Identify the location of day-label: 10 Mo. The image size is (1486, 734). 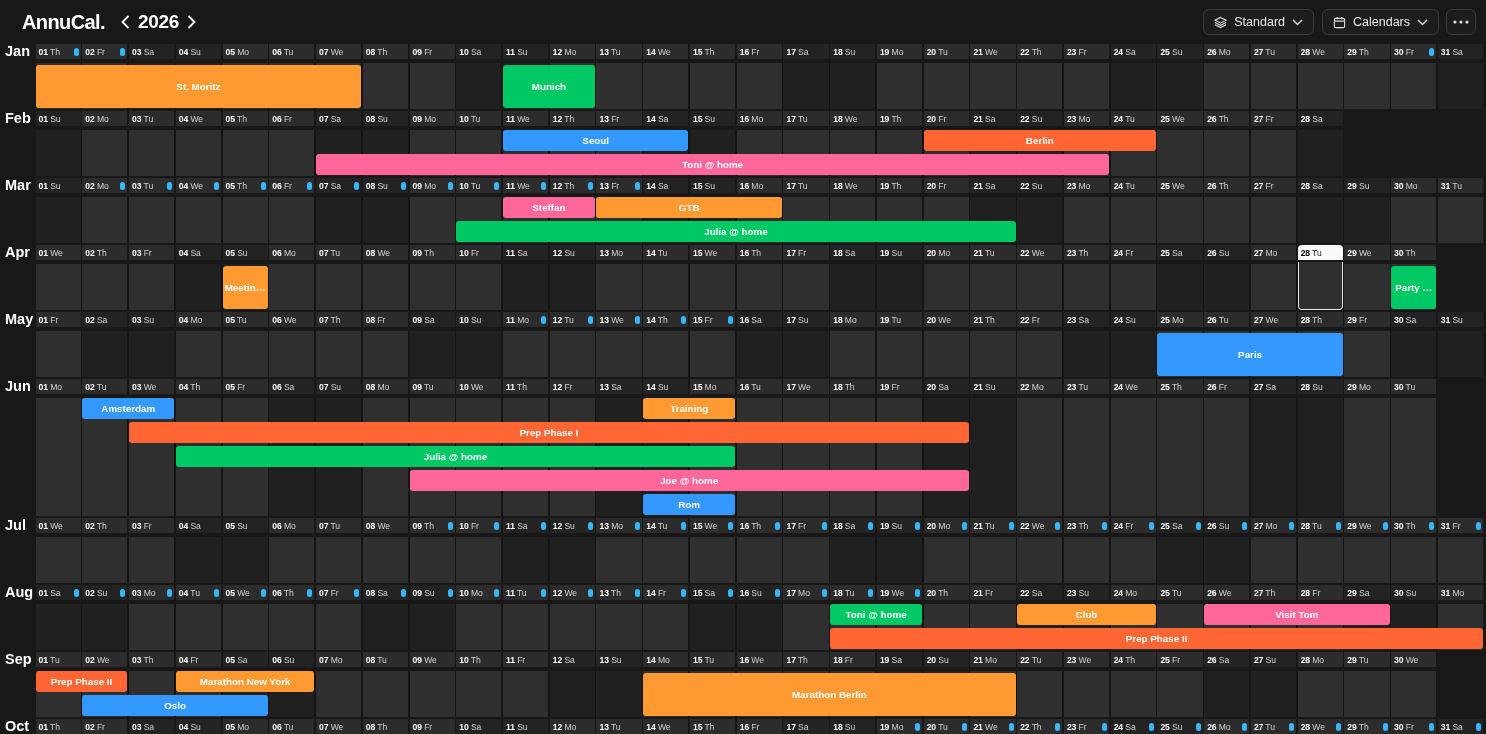
(471, 592).